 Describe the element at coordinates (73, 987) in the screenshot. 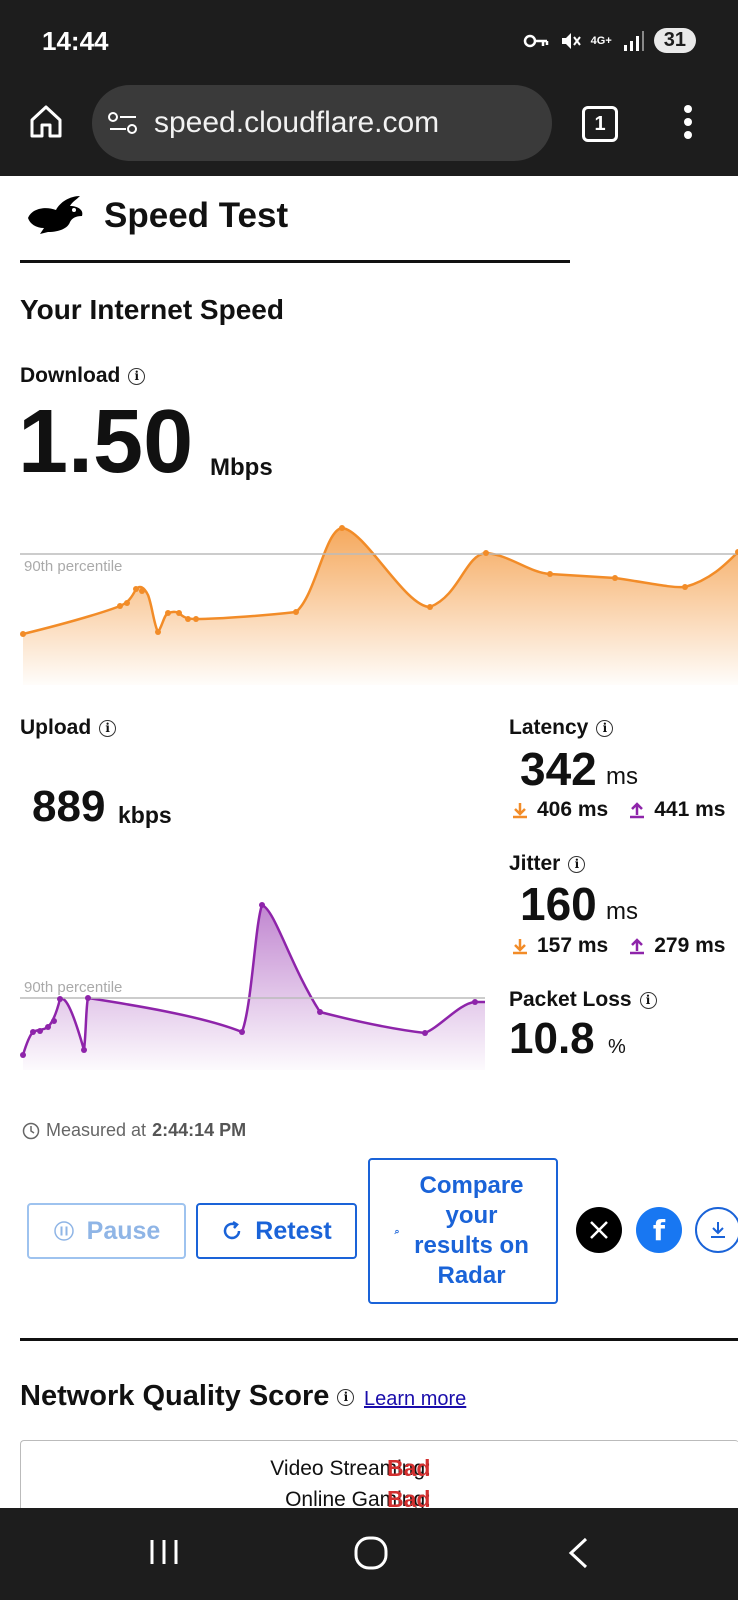

I see `upload-percentile-label: 90th percentile` at that location.